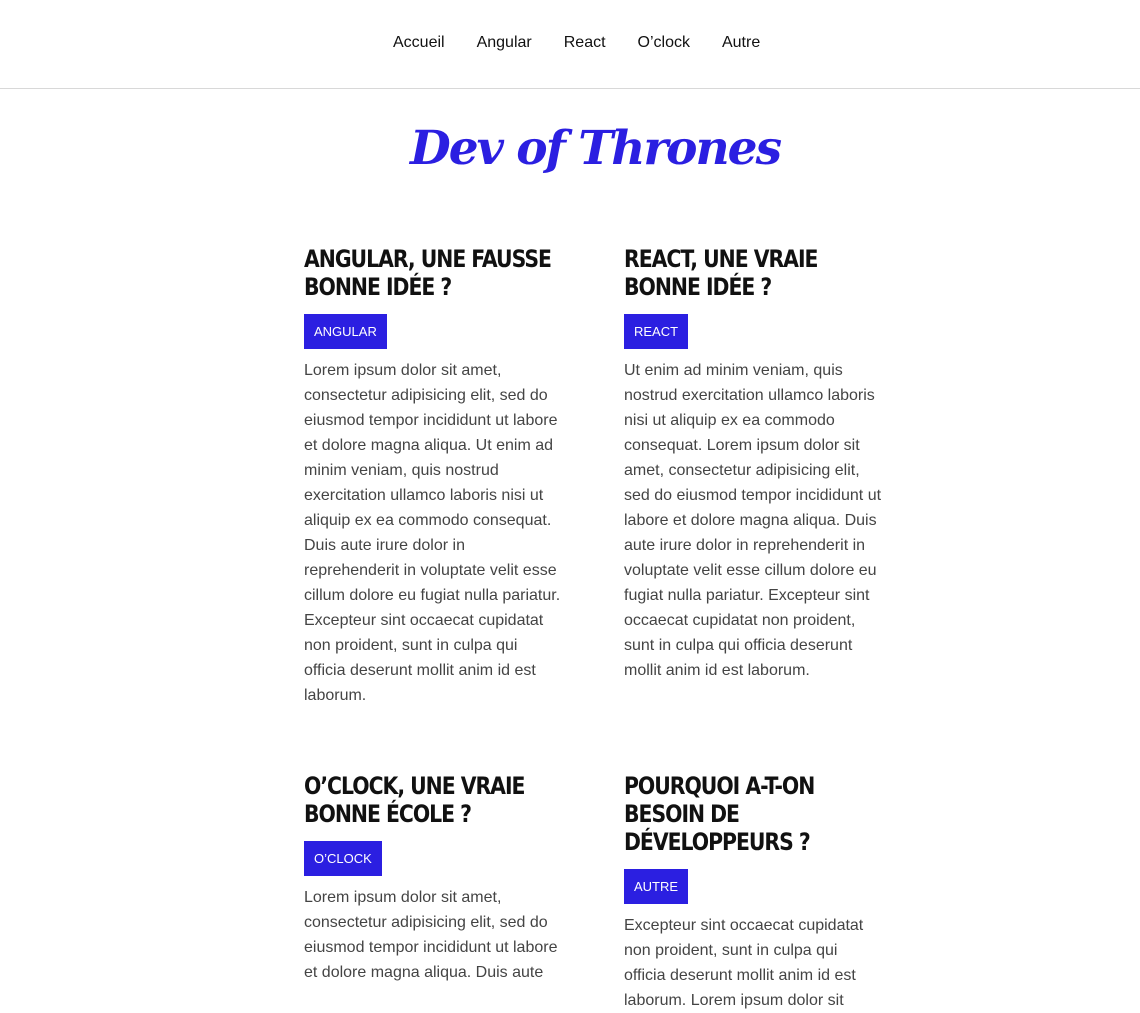 The width and height of the screenshot is (1140, 1013). What do you see at coordinates (343, 858) in the screenshot?
I see `category-badge-oclock: O’clock` at bounding box center [343, 858].